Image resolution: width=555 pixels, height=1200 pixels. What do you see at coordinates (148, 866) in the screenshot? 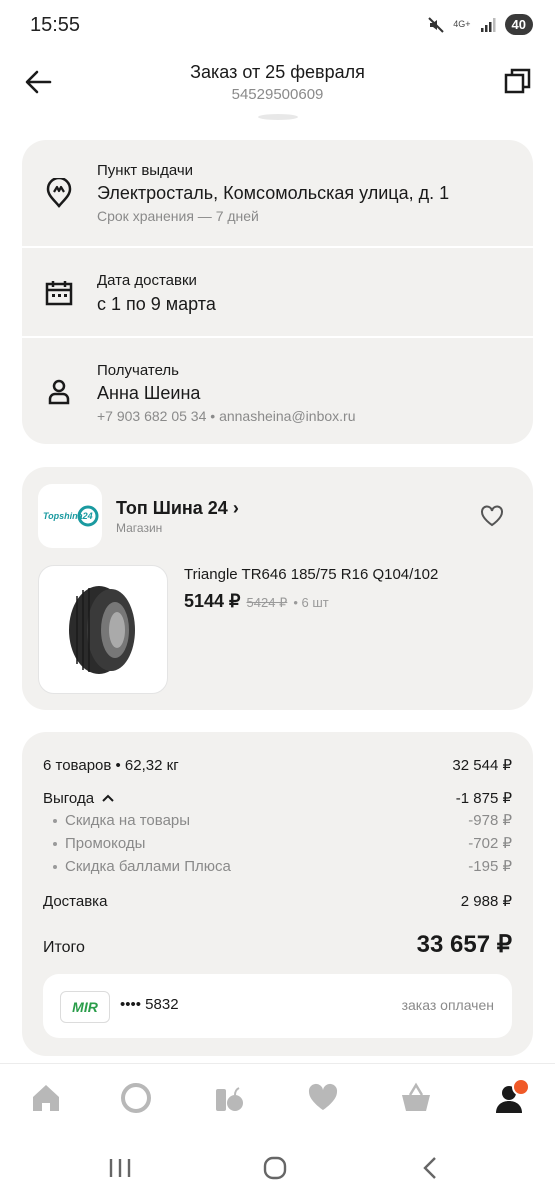
I see `discount-label: Скидка баллами Плюса` at bounding box center [148, 866].